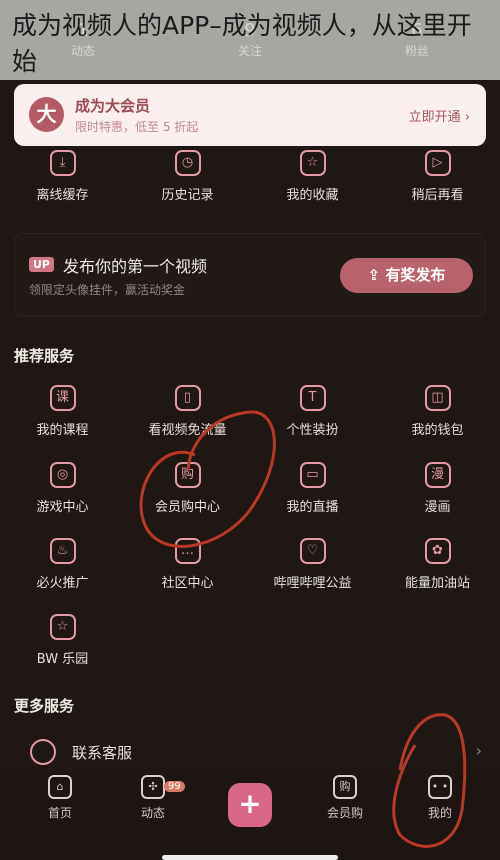  What do you see at coordinates (312, 398) in the screenshot?
I see `service-item-icon: T` at bounding box center [312, 398].